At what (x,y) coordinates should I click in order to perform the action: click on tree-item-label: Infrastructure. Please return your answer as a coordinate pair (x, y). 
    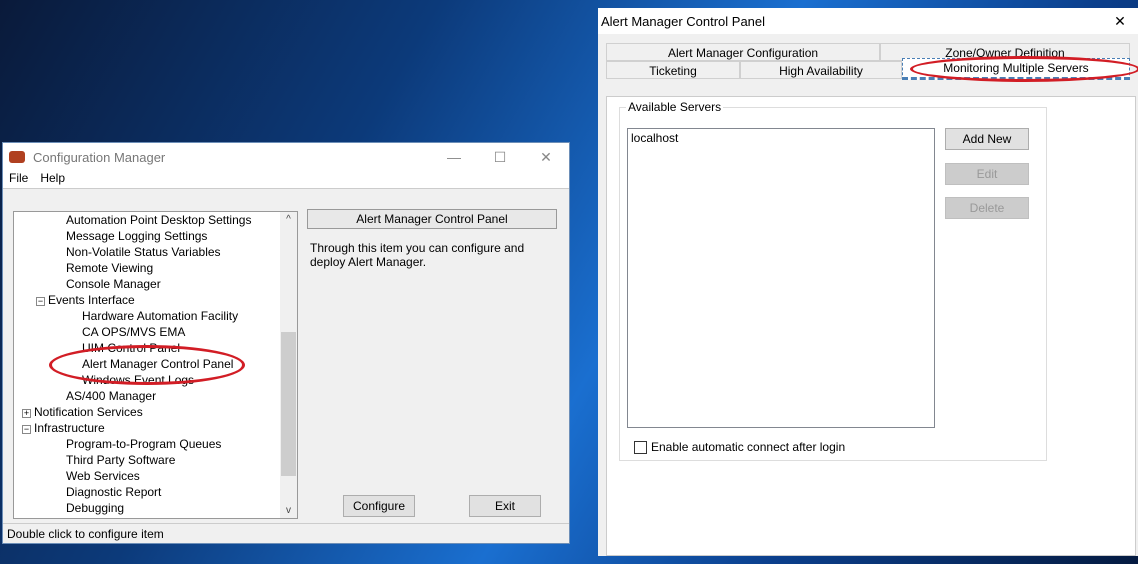
    Looking at the image, I should click on (69, 428).